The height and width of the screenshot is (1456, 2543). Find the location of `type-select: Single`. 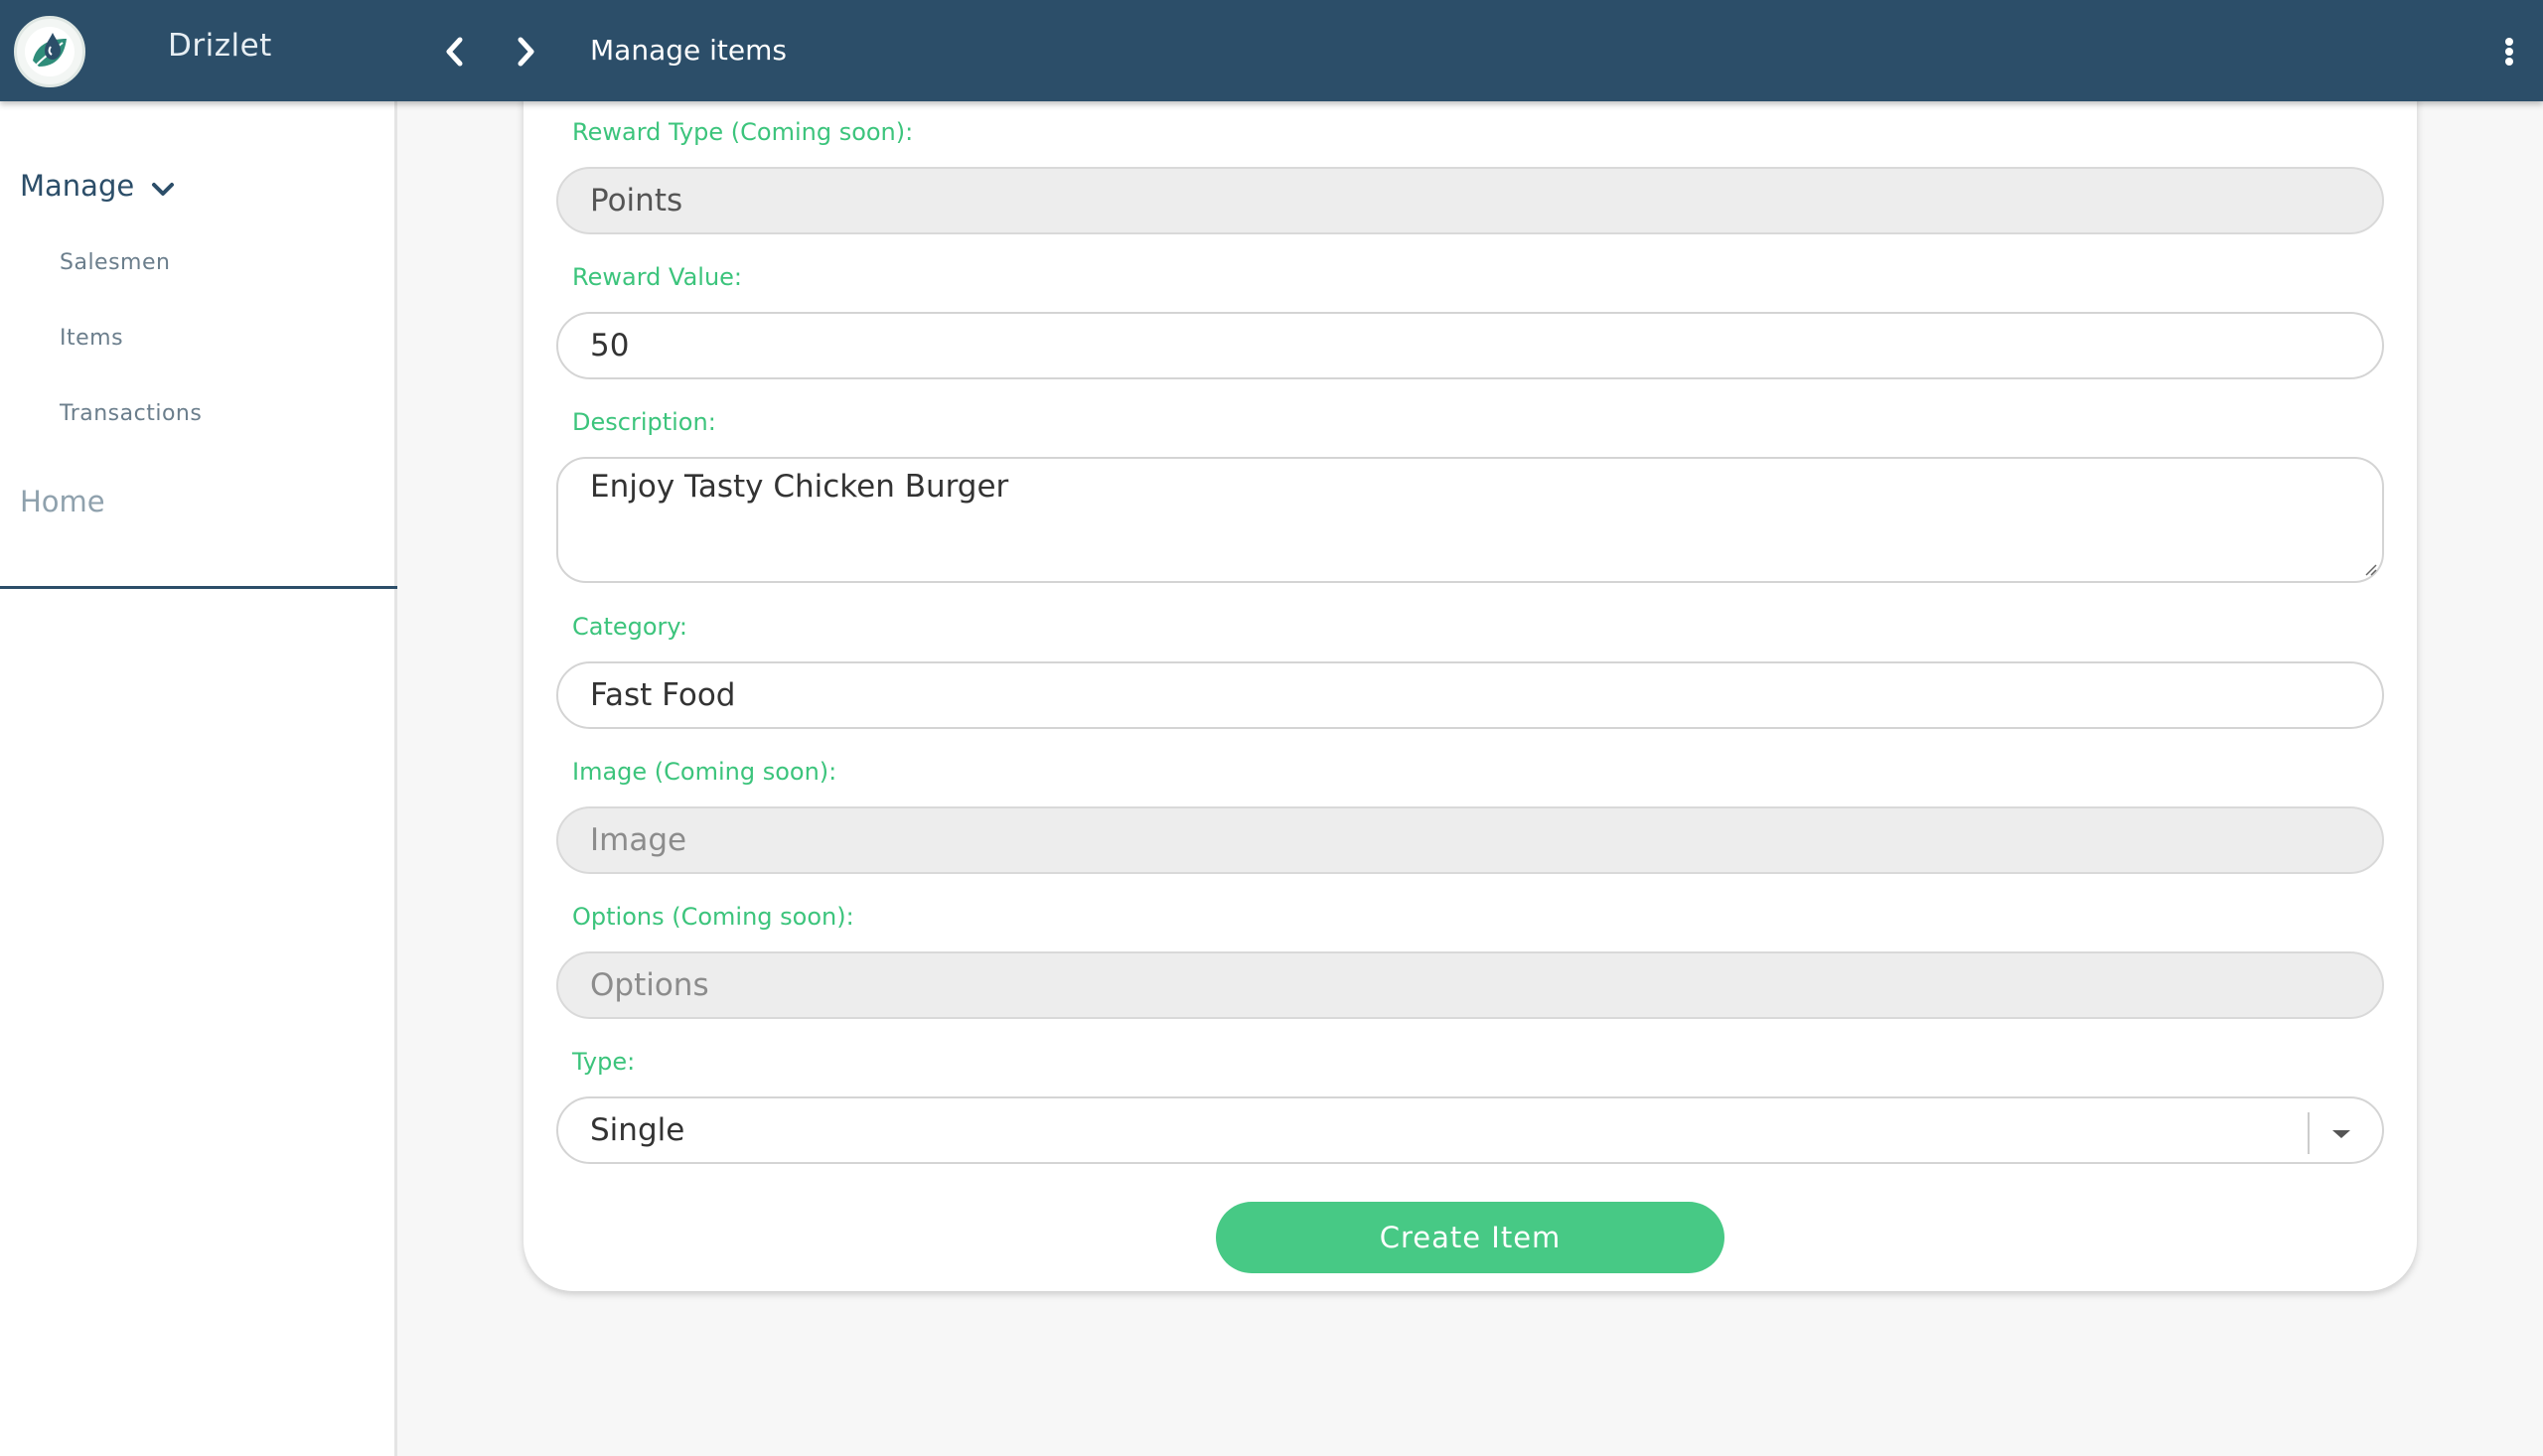

type-select: Single is located at coordinates (1470, 1130).